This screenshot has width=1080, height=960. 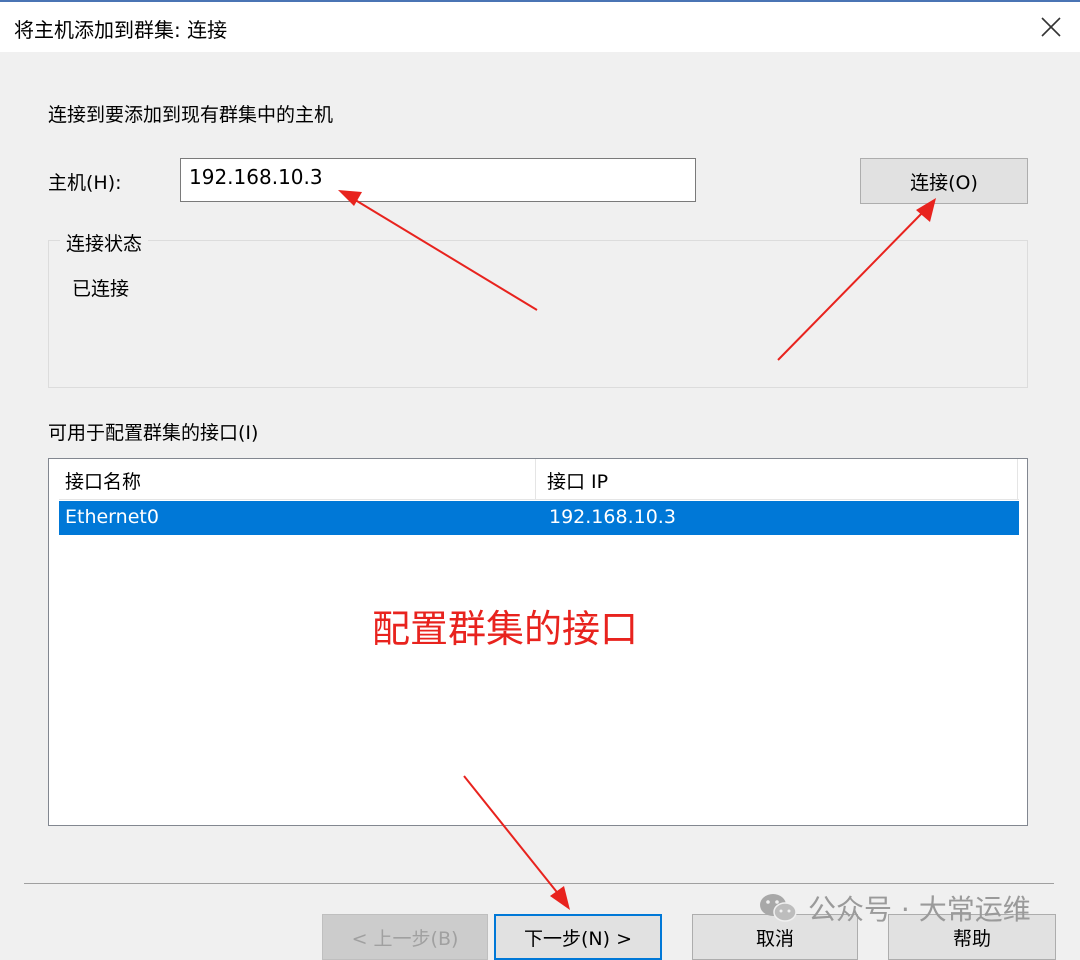 I want to click on back-button: < 上一步(B), so click(x=405, y=937).